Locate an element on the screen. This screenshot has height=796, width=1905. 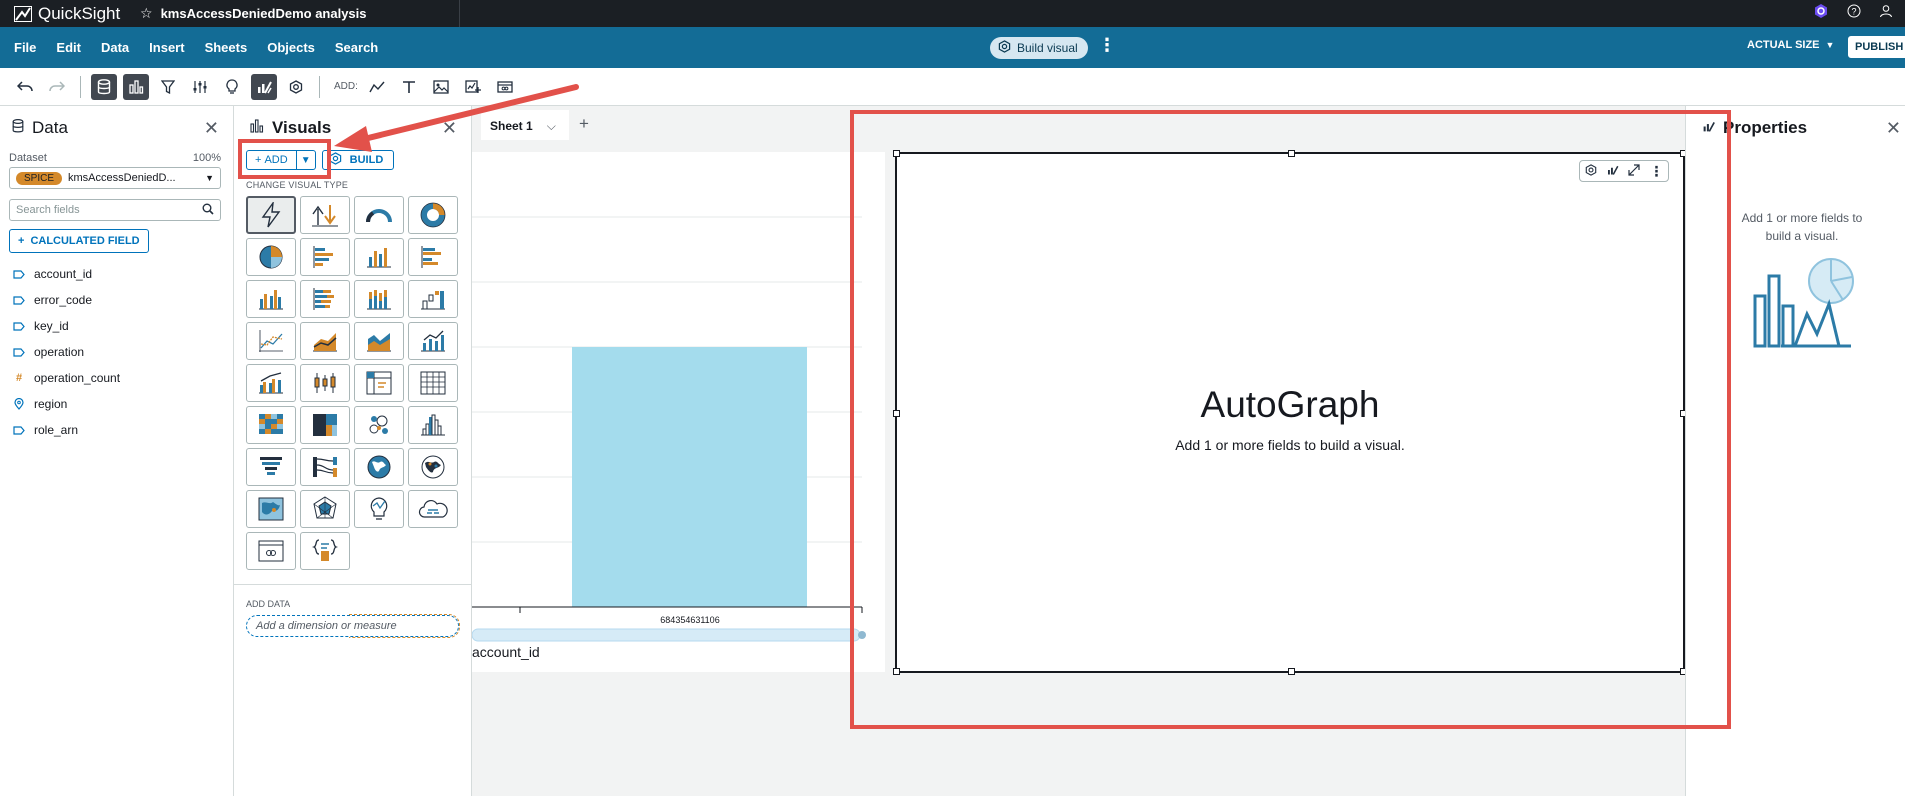
filter-icon is located at coordinates (168, 87).